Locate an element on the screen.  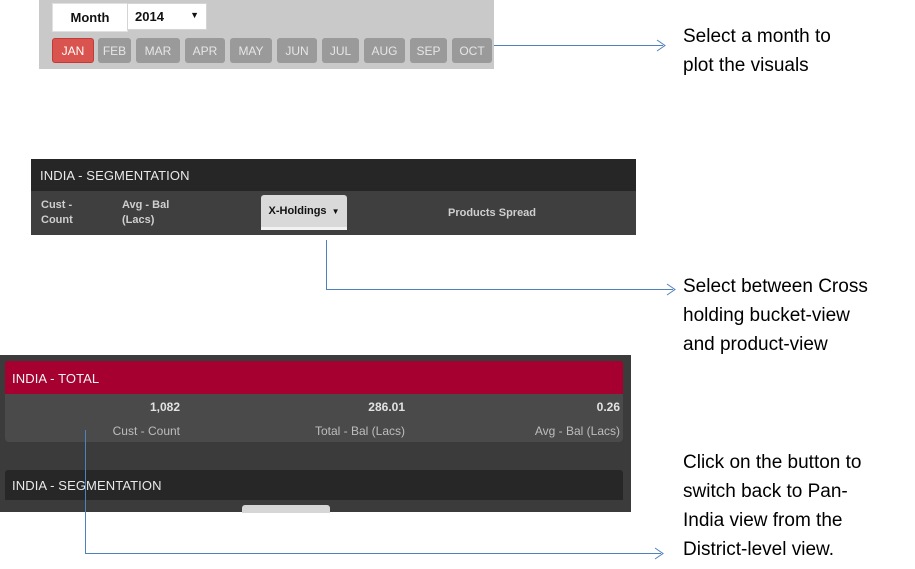
callout-back-line1: Click on the button to is located at coordinates (772, 462).